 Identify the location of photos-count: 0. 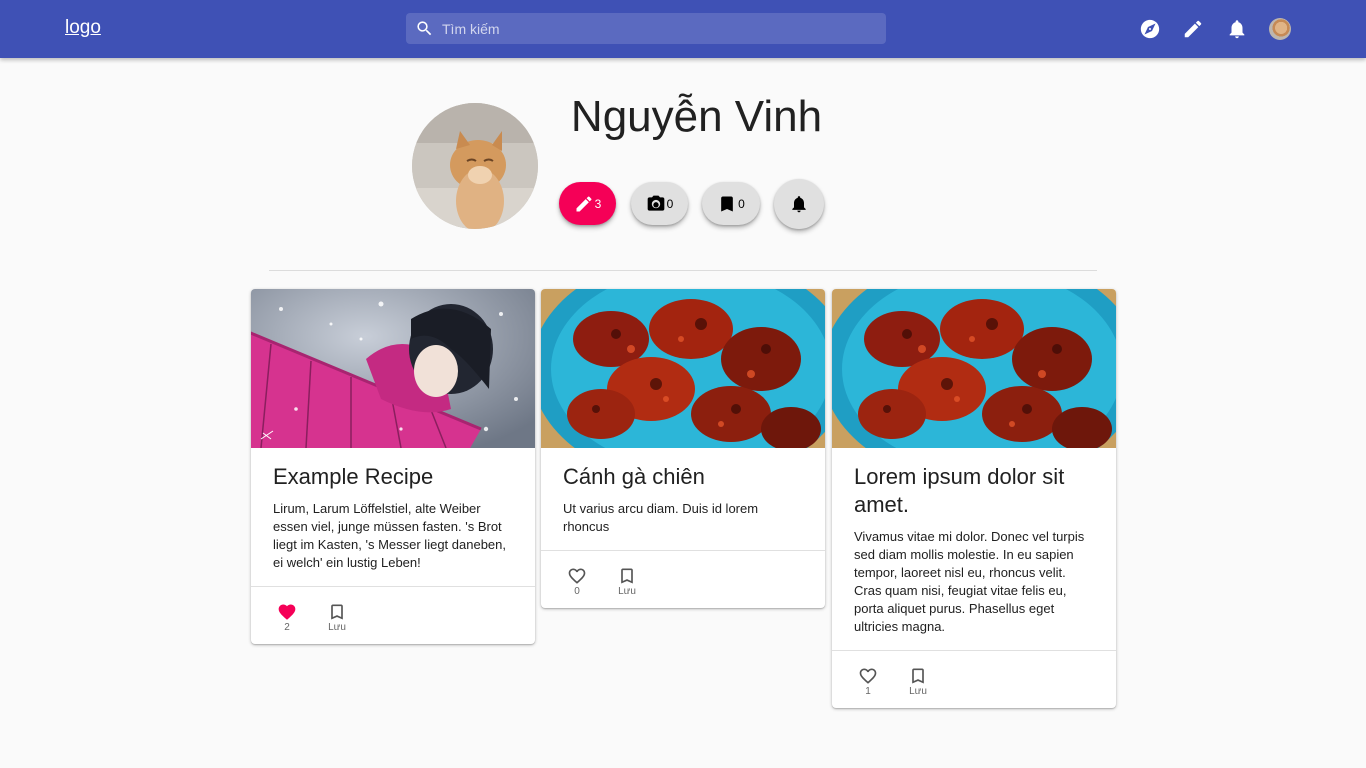
(670, 203).